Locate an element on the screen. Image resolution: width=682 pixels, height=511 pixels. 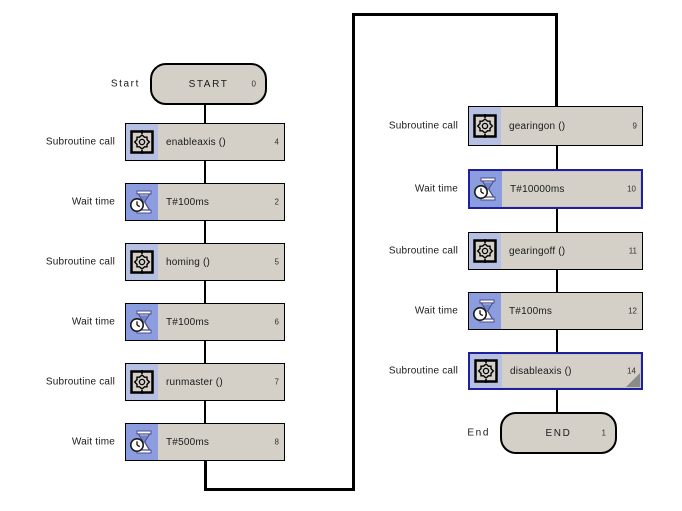
step-text: gearingon () is located at coordinates (537, 126).